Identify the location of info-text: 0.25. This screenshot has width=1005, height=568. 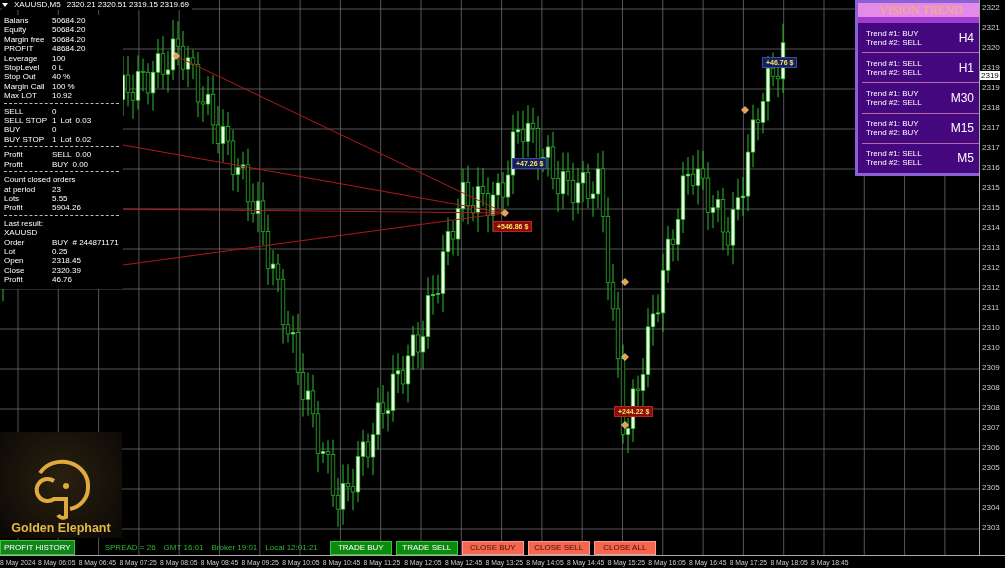
(60, 251).